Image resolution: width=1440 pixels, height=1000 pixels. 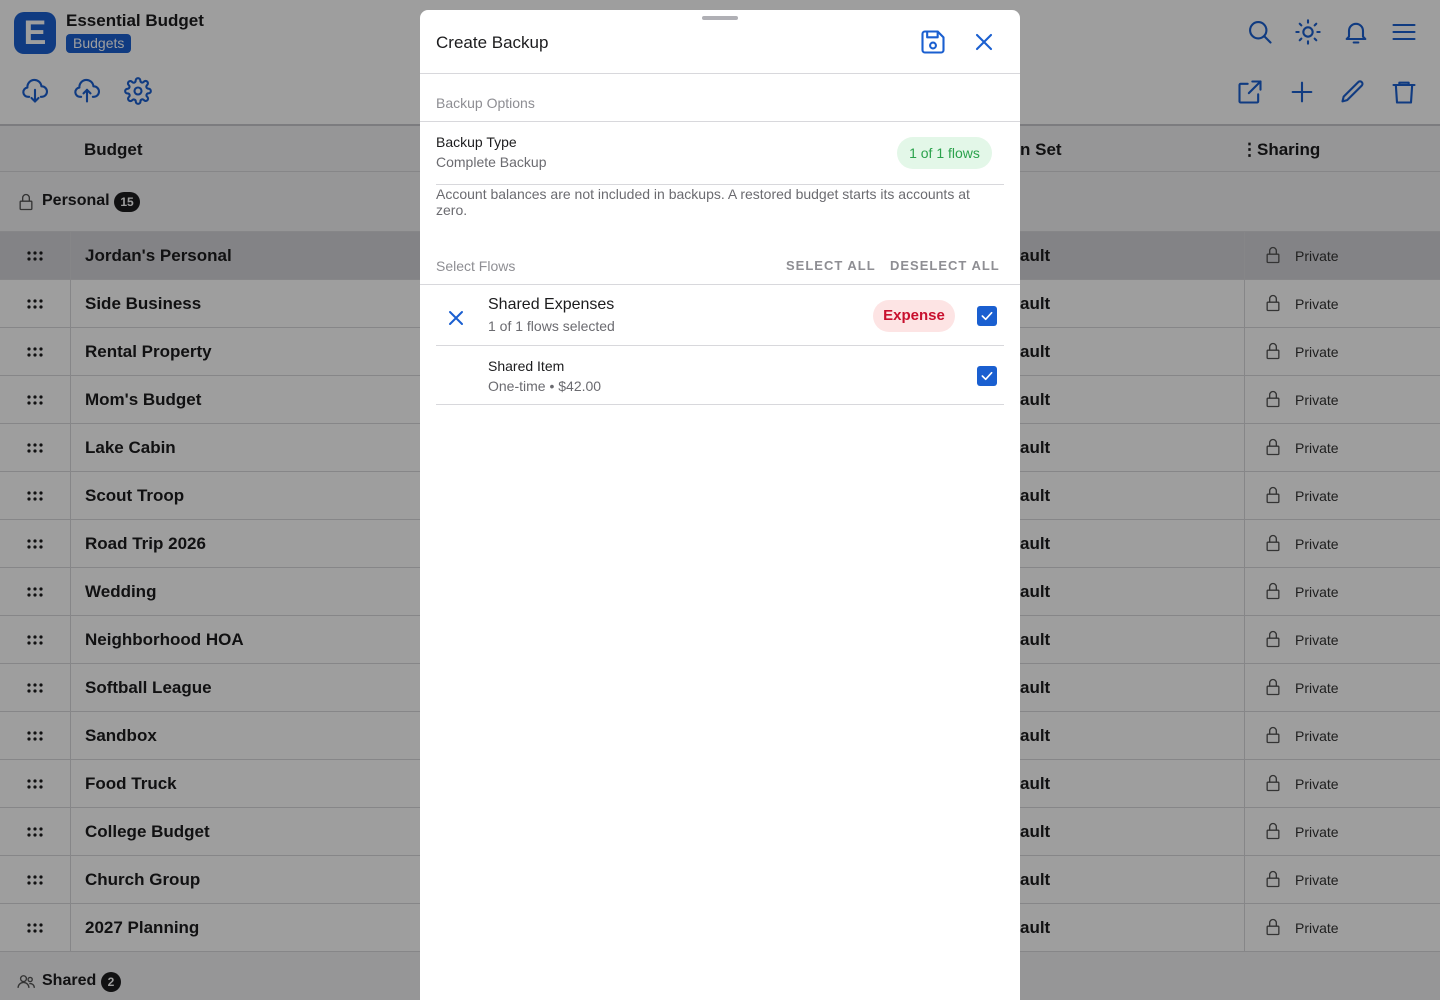 What do you see at coordinates (551, 326) in the screenshot?
I see `flow-selected-count: 1 of 1 flows selected` at bounding box center [551, 326].